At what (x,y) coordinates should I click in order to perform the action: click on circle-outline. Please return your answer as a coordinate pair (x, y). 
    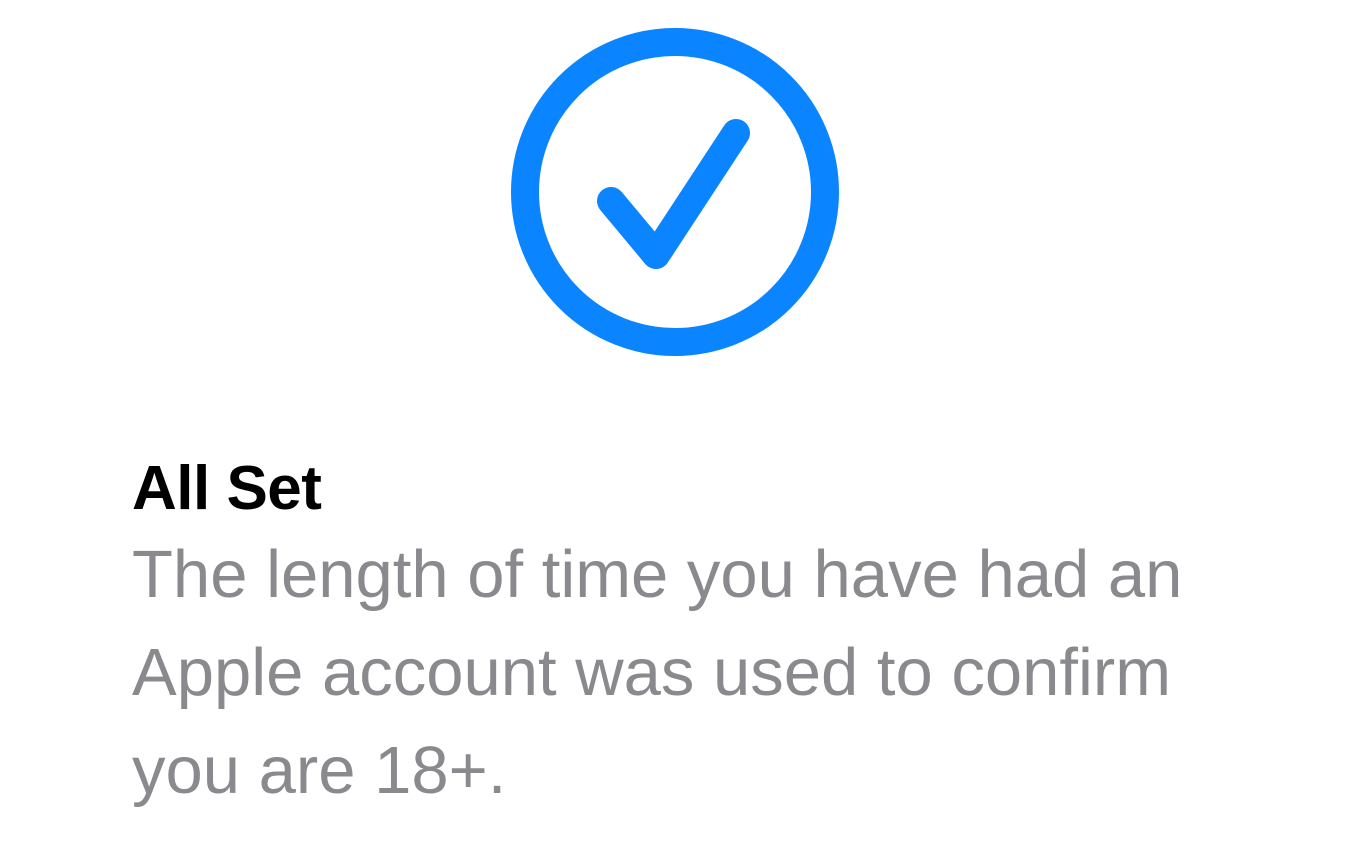
    Looking at the image, I should click on (675, 192).